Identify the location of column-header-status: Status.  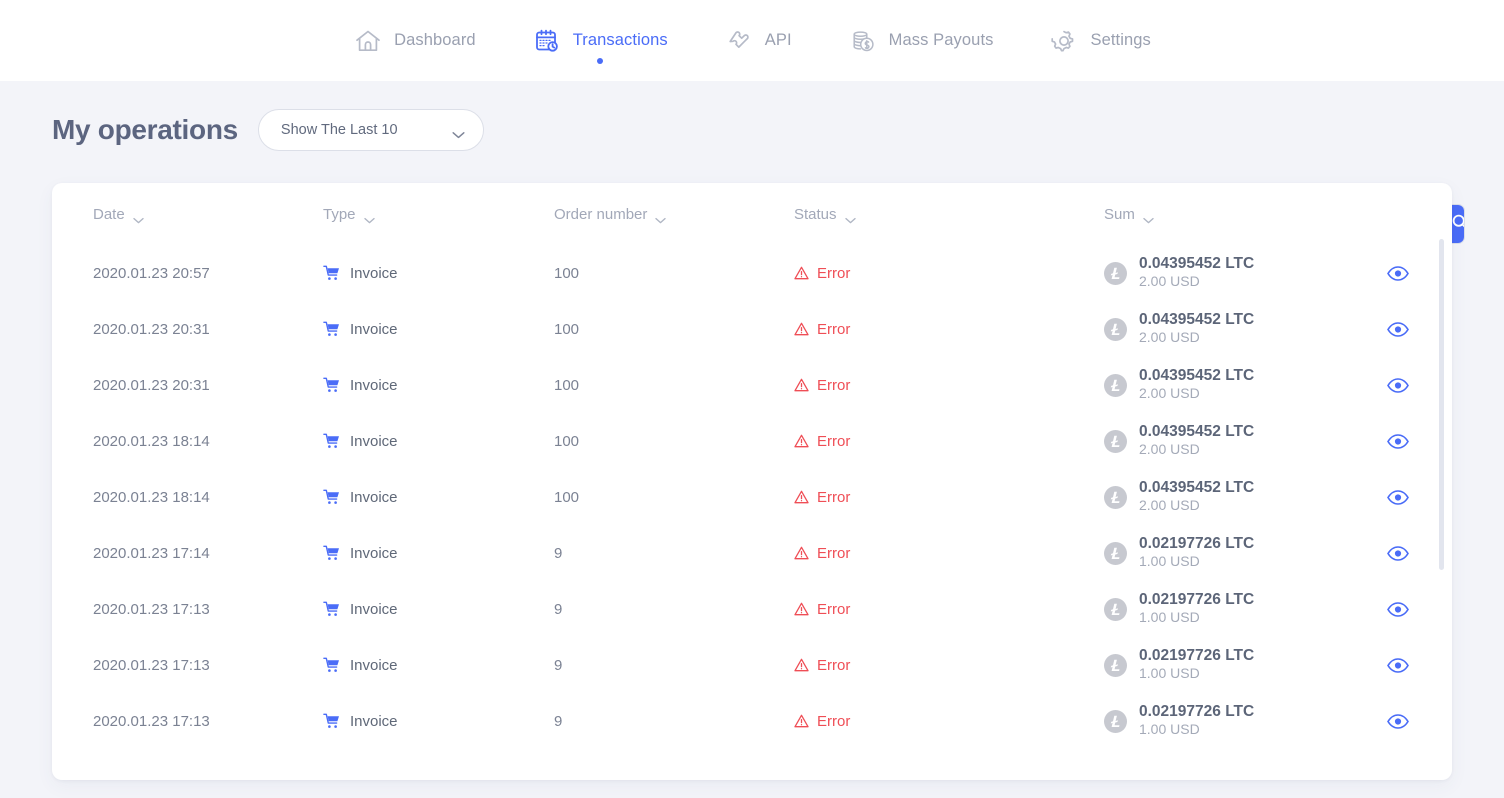
(949, 214).